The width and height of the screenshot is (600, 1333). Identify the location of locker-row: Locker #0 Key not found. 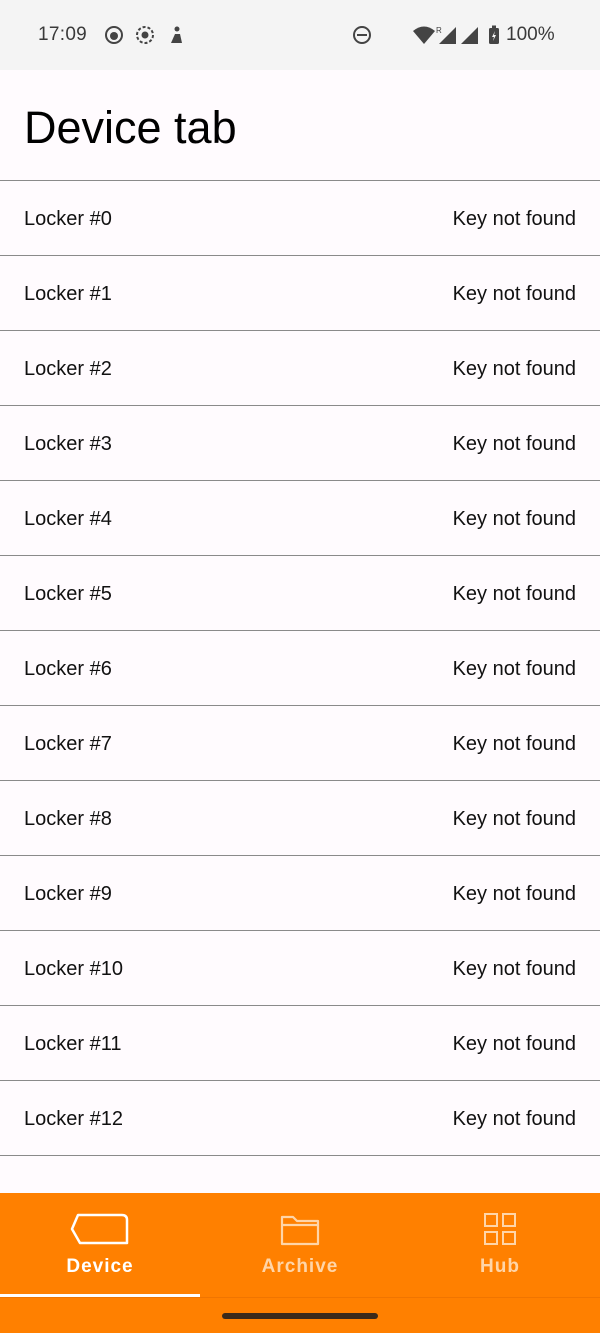
(300, 218).